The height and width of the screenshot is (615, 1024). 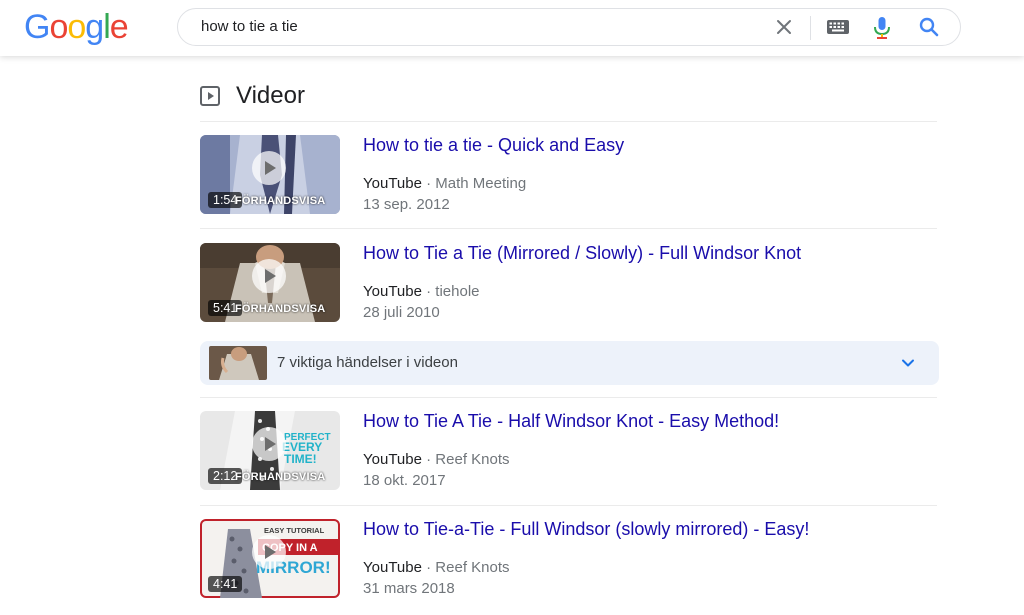 I want to click on video-duration: 4:41, so click(x=225, y=584).